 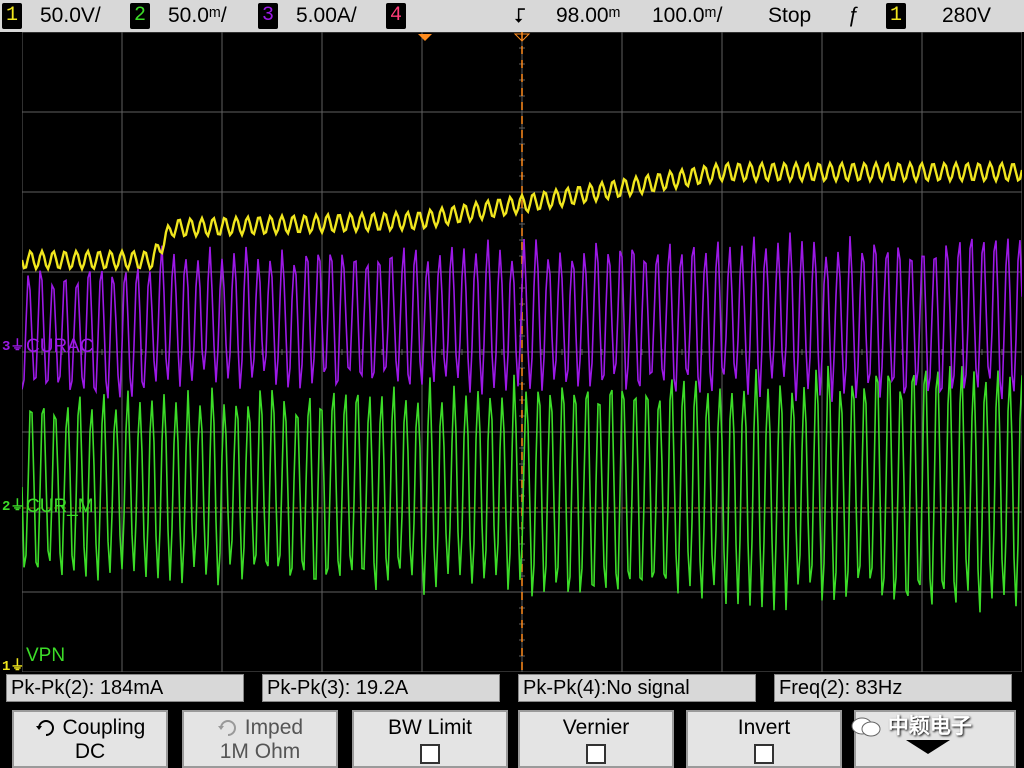 What do you see at coordinates (637, 688) in the screenshot?
I see `measurement-pkpk-ch4: Pk-Pk(4):No signal` at bounding box center [637, 688].